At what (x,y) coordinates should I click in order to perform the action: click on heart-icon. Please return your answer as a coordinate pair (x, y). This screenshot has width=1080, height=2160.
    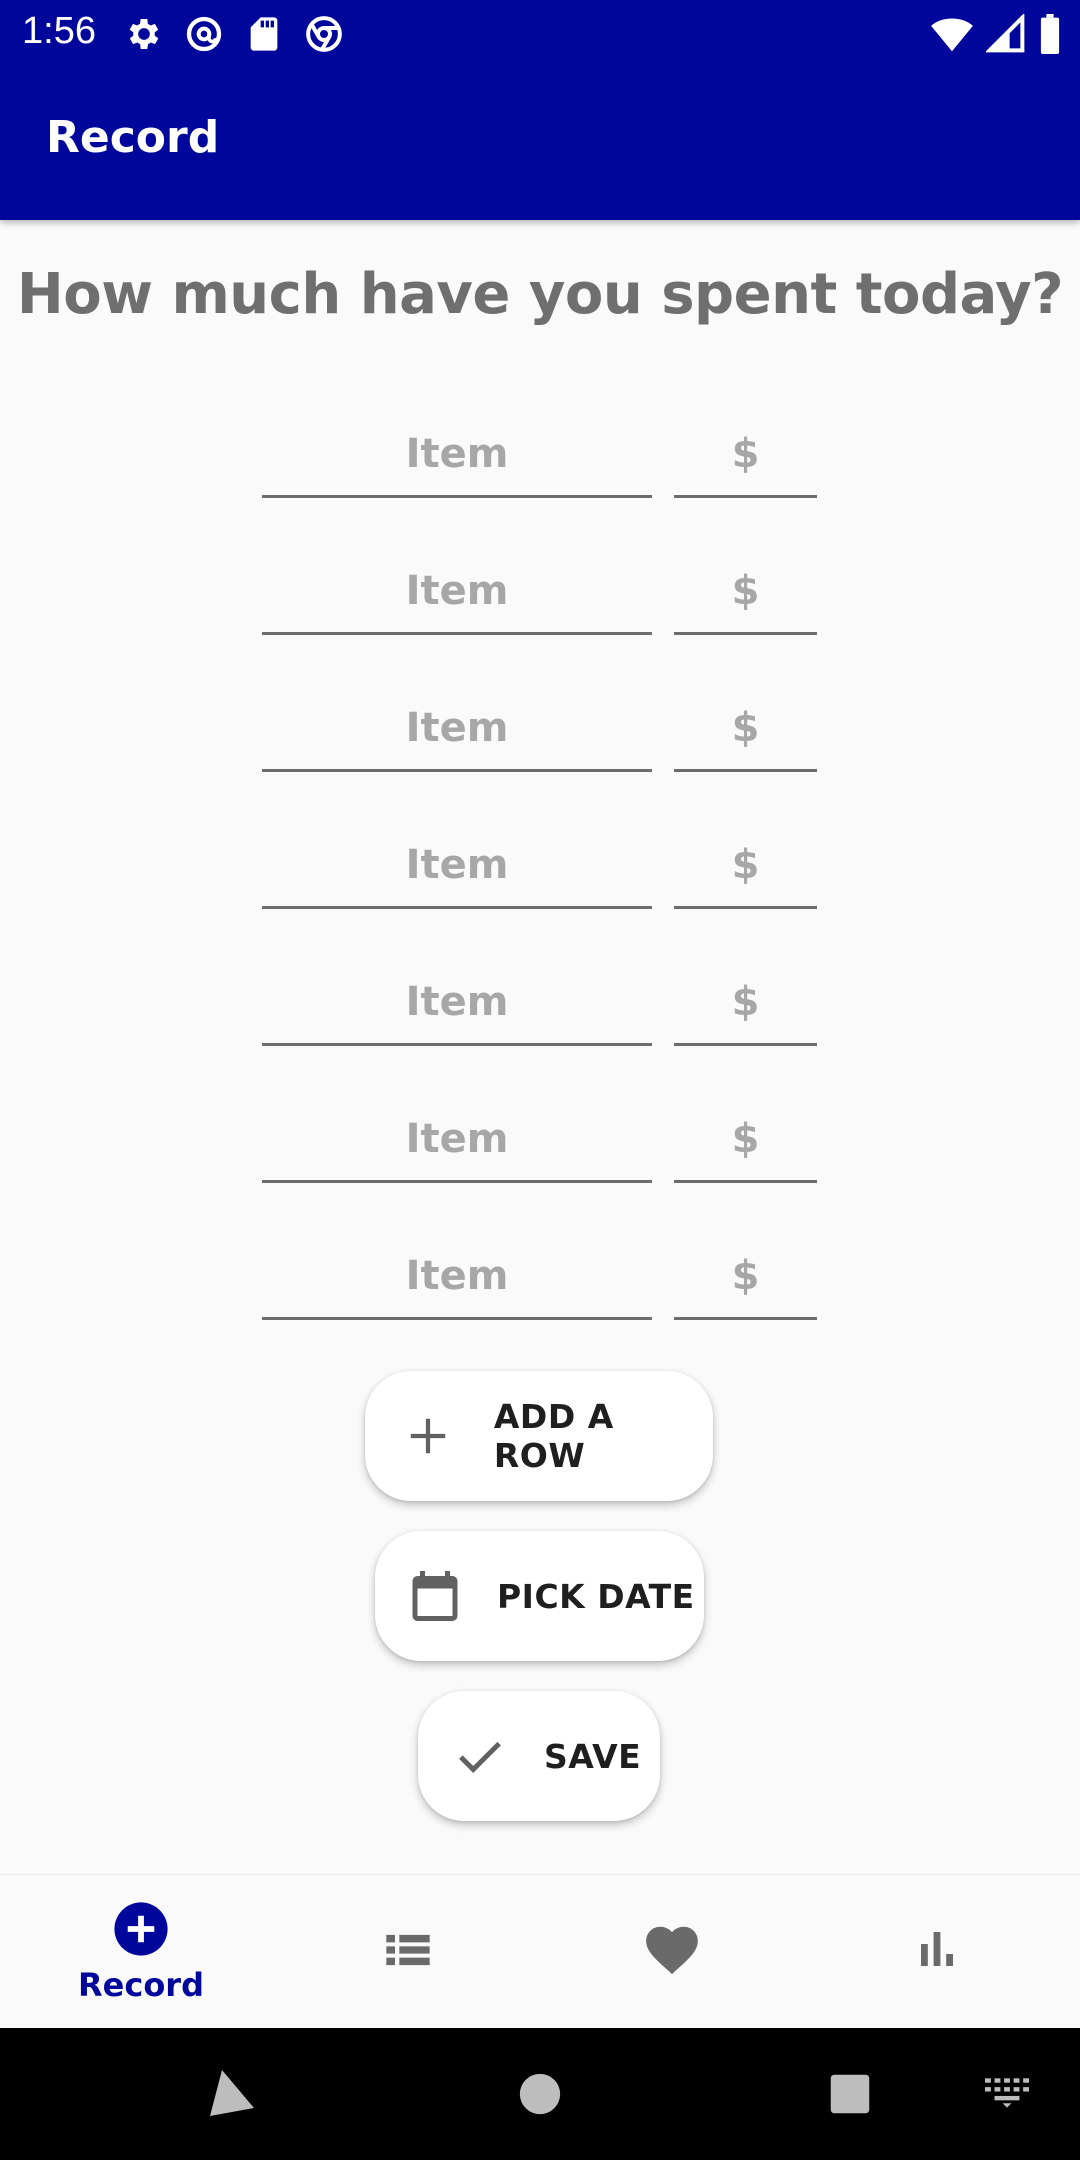
    Looking at the image, I should click on (672, 1952).